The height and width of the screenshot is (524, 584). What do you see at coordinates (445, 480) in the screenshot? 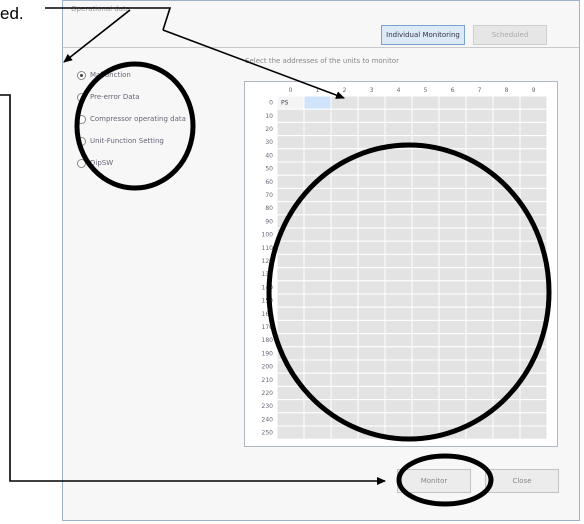
I see `circle-monitor-button` at bounding box center [445, 480].